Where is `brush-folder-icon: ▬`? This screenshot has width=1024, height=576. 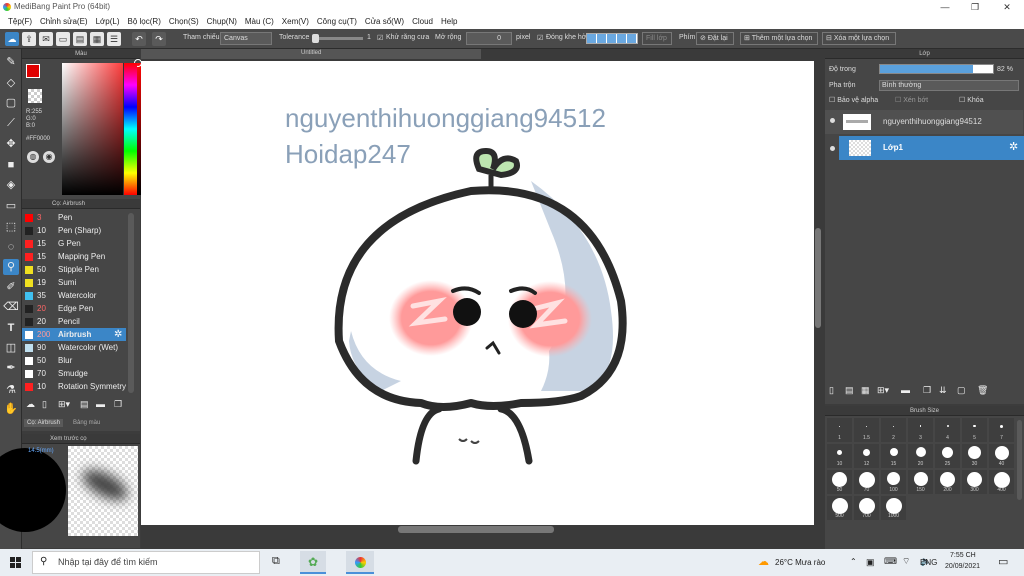 brush-folder-icon: ▬ is located at coordinates (100, 404).